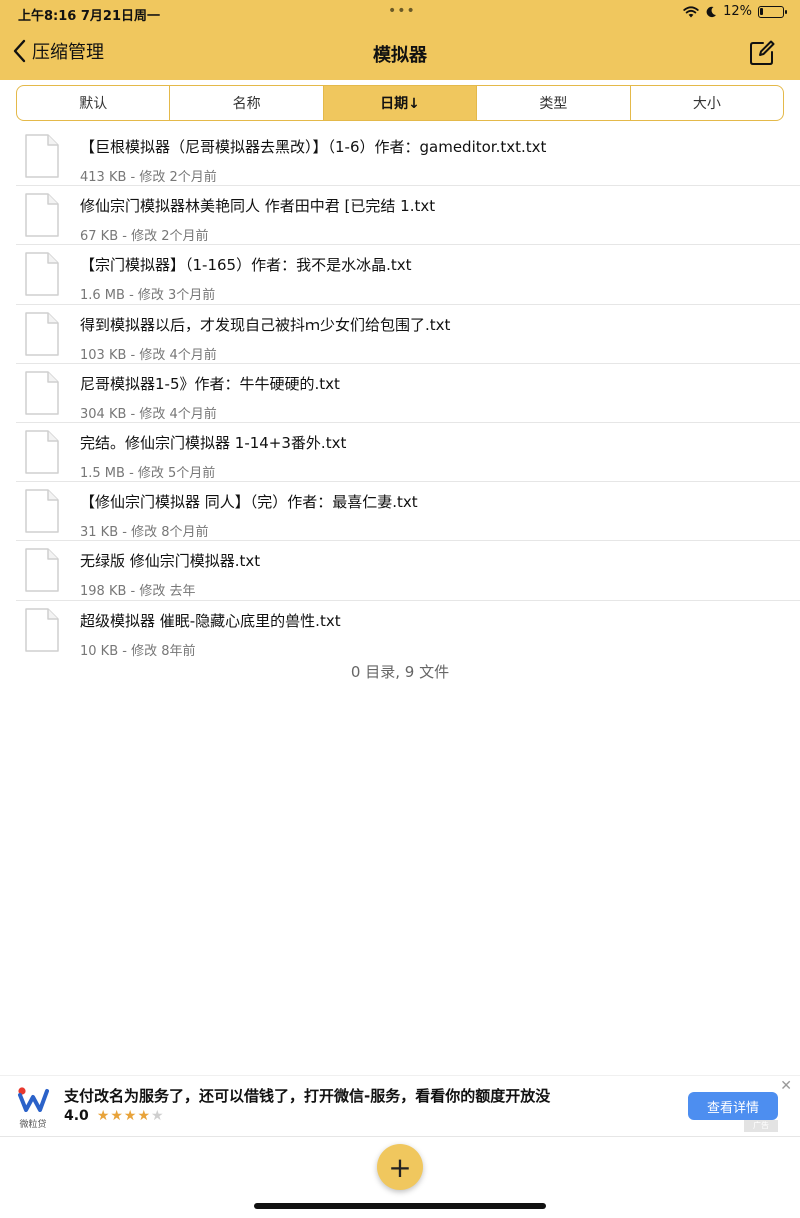 This screenshot has width=800, height=1218. What do you see at coordinates (210, 383) in the screenshot?
I see `file-name: 尼哥模拟器1-5》作者：牛牛硬硬的.txt` at bounding box center [210, 383].